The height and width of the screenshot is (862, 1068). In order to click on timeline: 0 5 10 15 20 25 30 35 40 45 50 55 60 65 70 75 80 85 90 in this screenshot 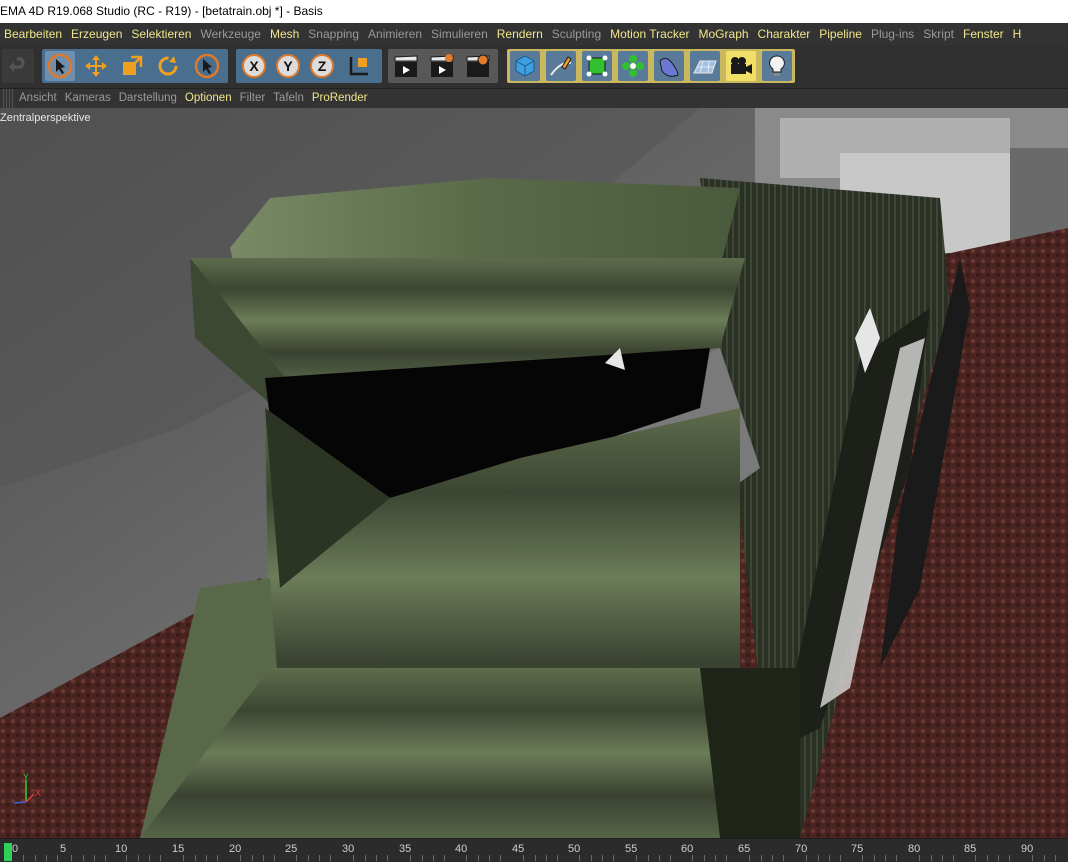, I will do `click(534, 850)`.